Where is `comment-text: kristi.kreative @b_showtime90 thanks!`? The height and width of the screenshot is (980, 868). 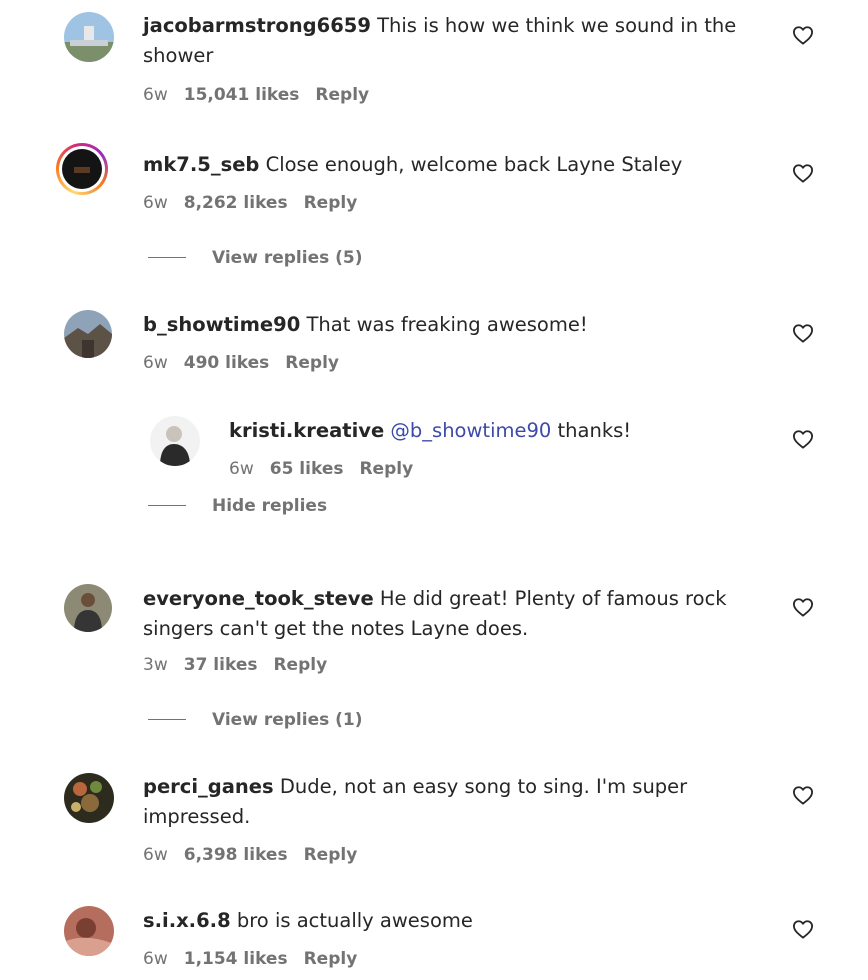
comment-text: kristi.kreative @b_showtime90 thanks! is located at coordinates (499, 431).